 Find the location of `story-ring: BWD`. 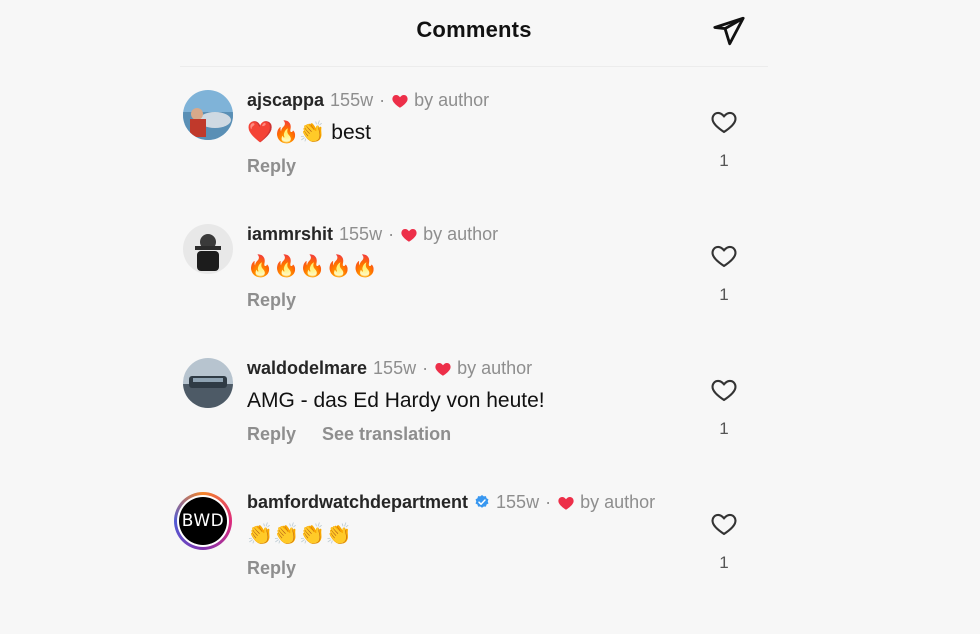

story-ring: BWD is located at coordinates (203, 521).